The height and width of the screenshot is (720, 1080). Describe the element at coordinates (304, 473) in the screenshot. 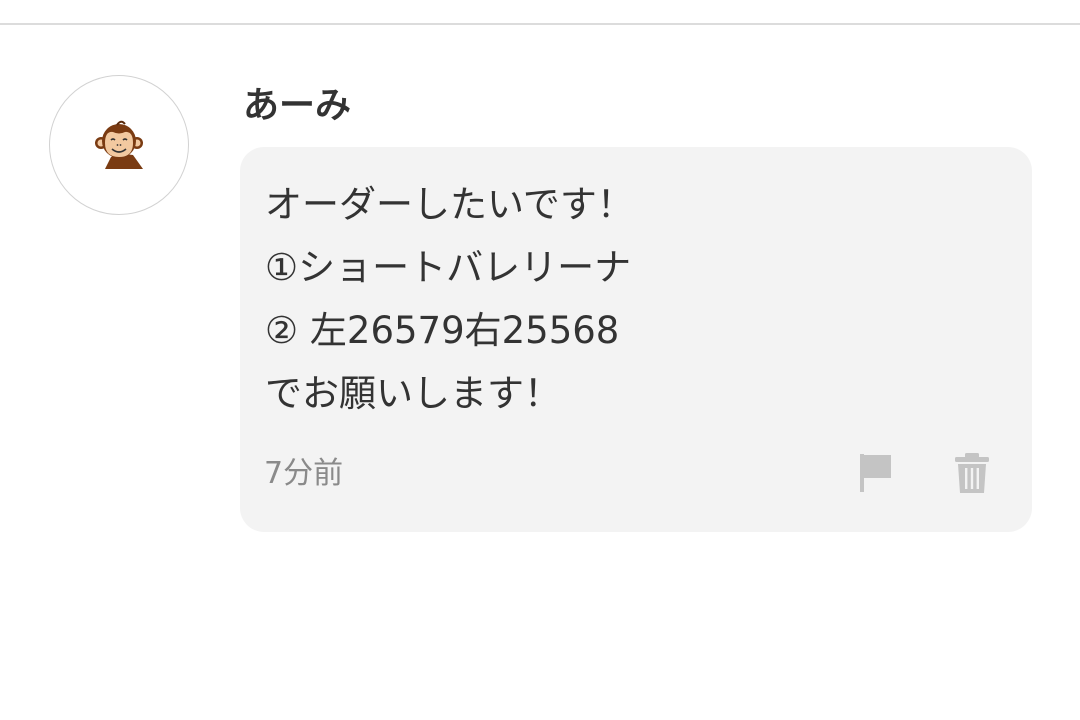

I see `post-timestamp: 7分前` at that location.